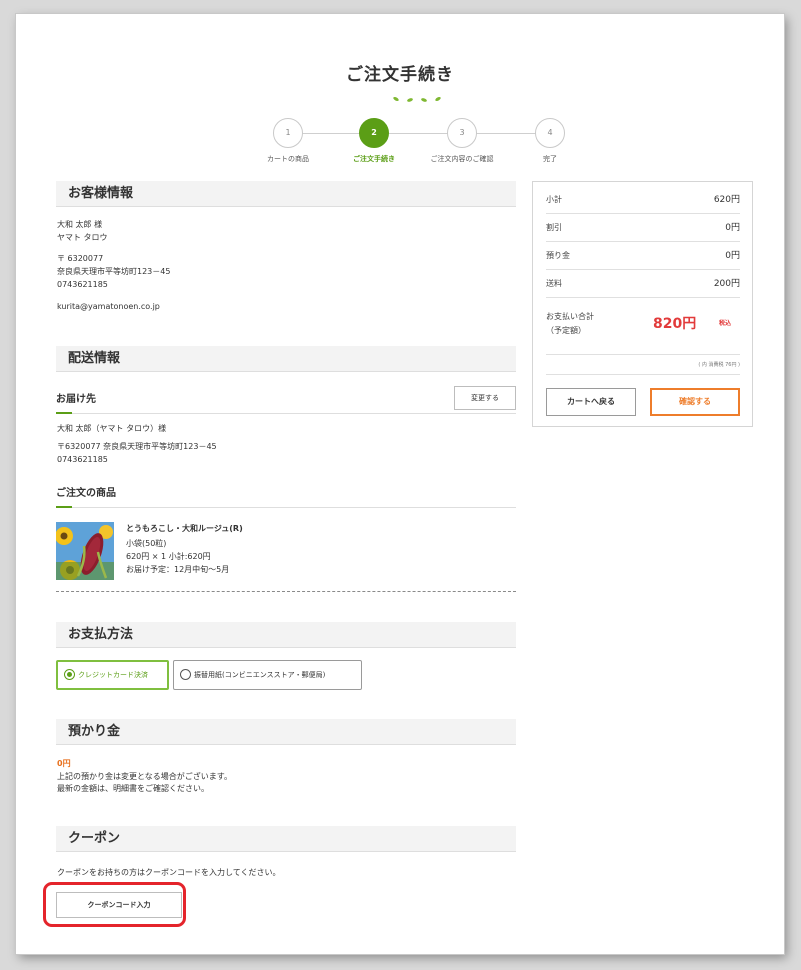 The width and height of the screenshot is (801, 970). What do you see at coordinates (643, 200) in the screenshot?
I see `summary-row-subtotal: 小計 620円` at bounding box center [643, 200].